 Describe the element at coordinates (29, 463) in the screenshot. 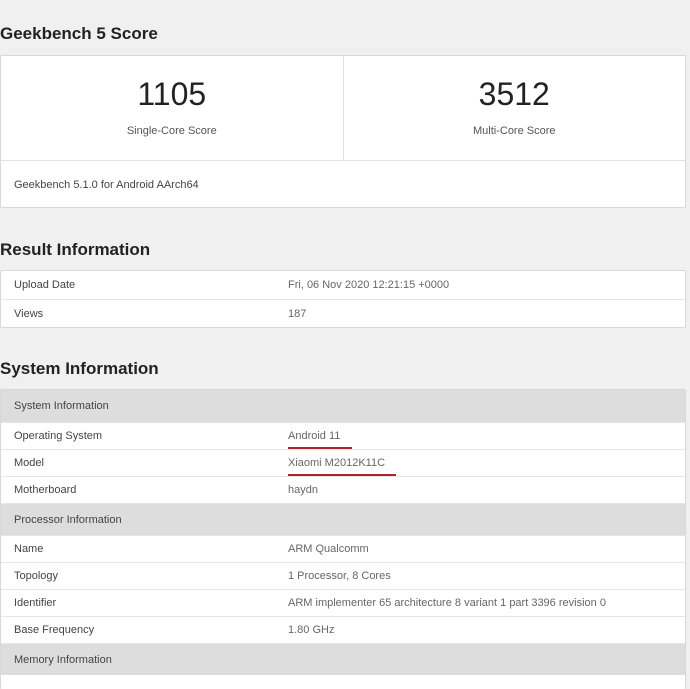

I see `row-key: Model` at that location.